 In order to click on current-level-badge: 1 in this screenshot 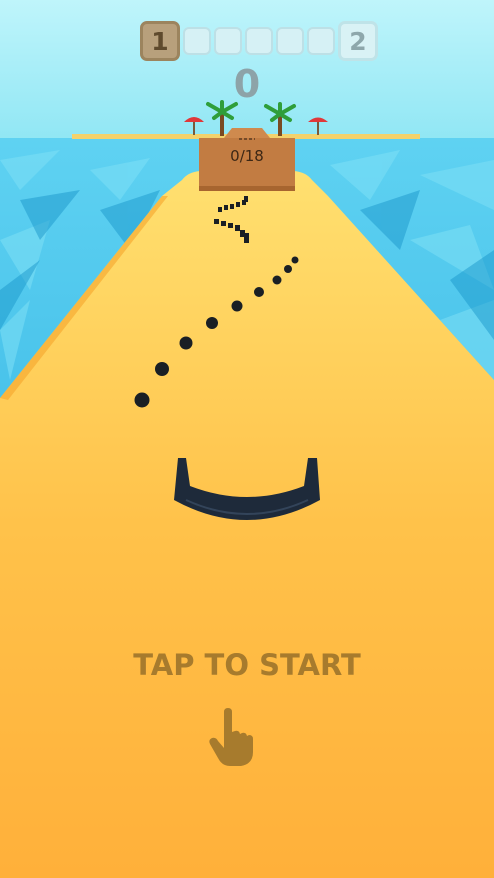, I will do `click(160, 41)`.